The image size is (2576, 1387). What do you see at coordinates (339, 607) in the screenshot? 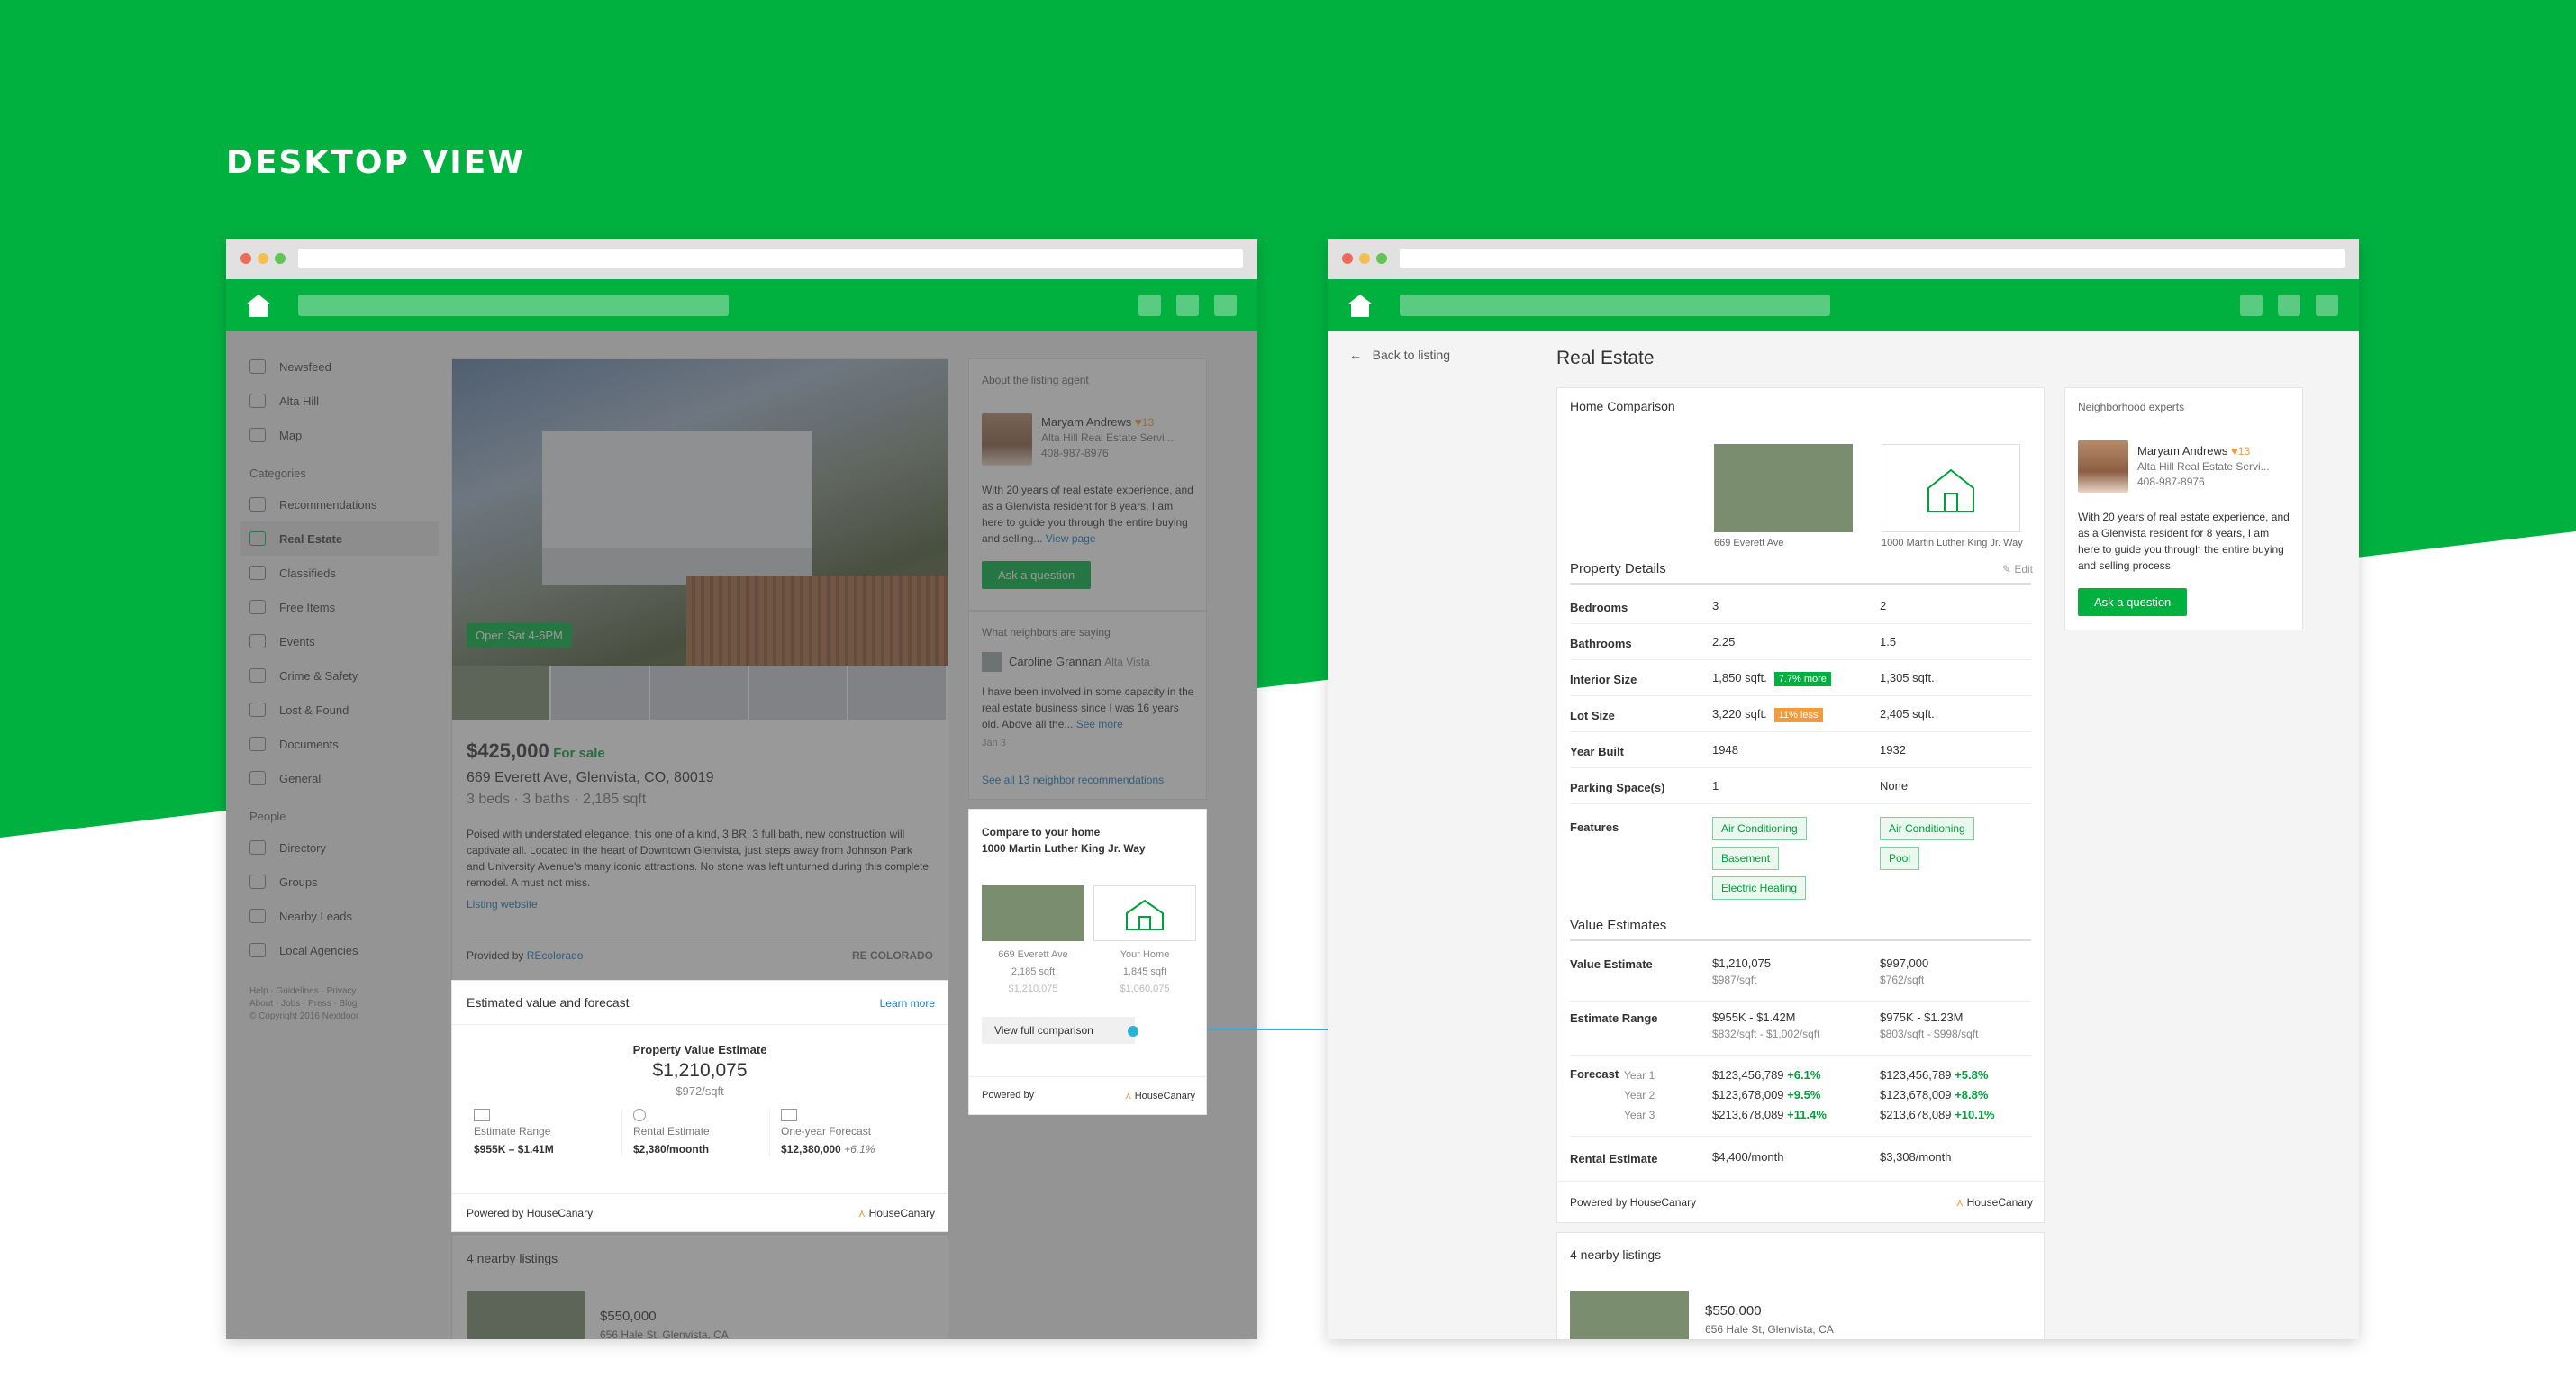
I see `sidebar-item-free-items: Free Items` at bounding box center [339, 607].